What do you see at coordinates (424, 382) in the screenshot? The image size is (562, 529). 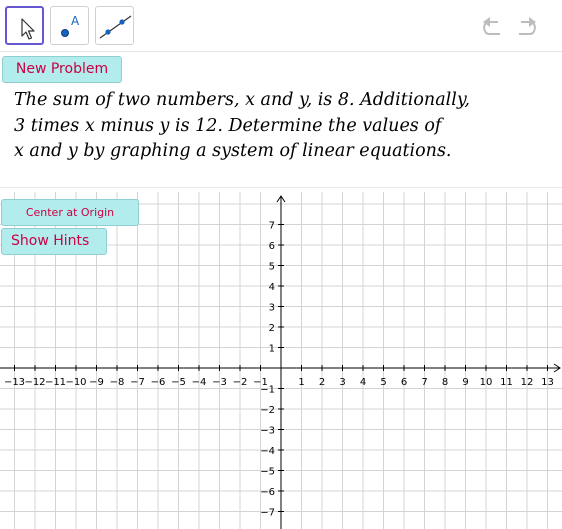 I see `x-tick-label: 7` at bounding box center [424, 382].